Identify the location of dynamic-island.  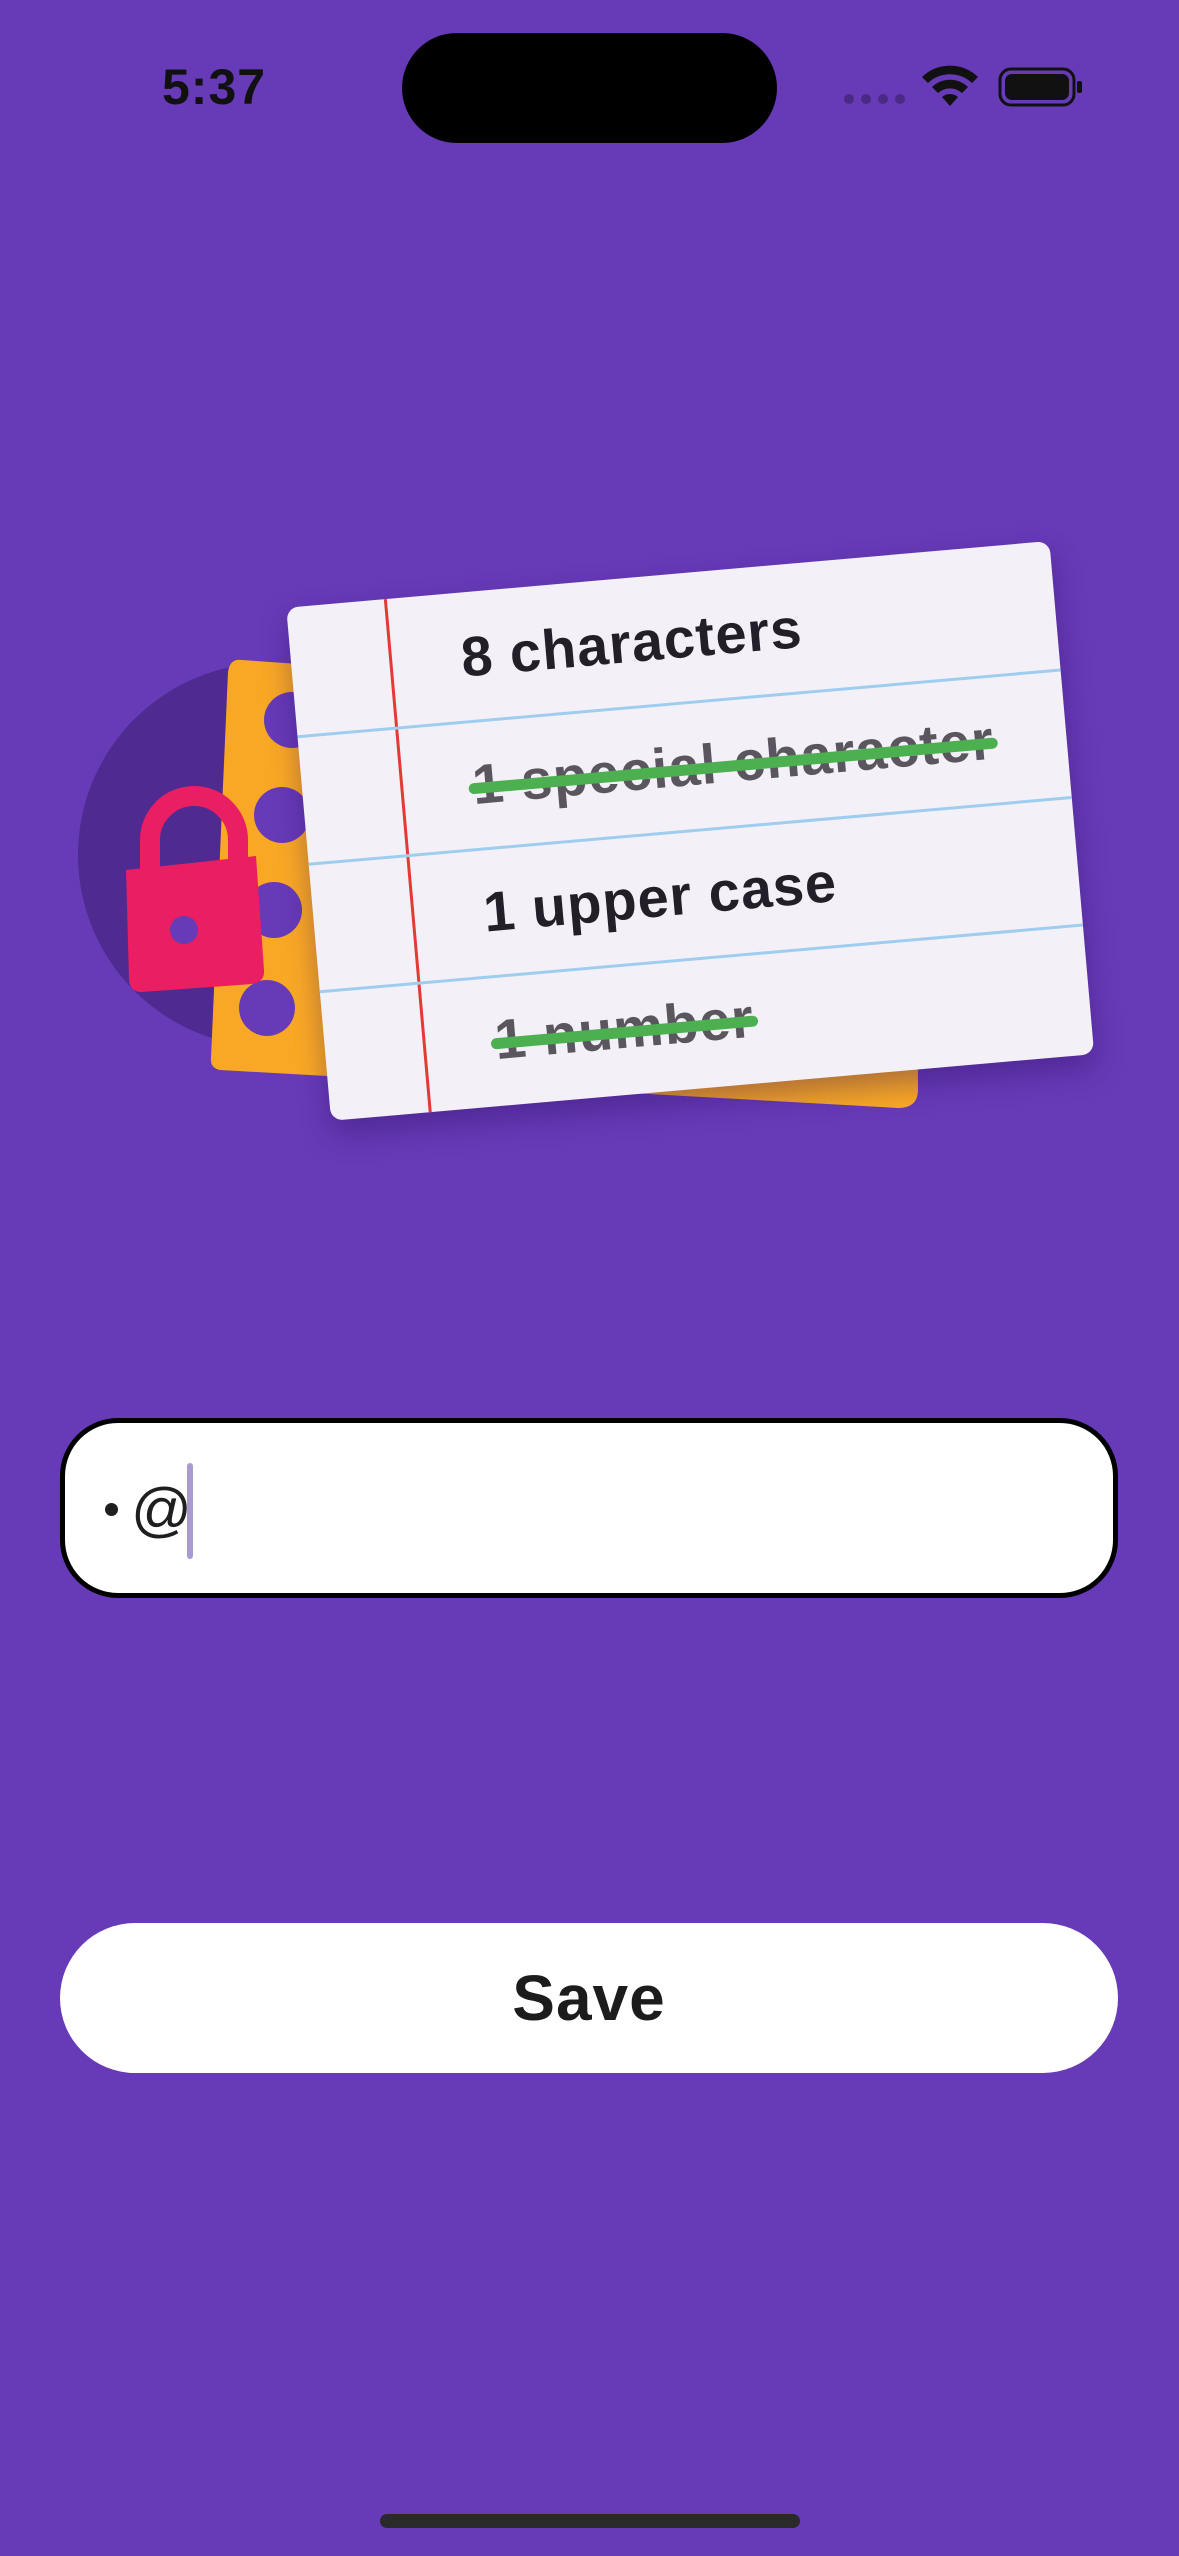
(589, 88).